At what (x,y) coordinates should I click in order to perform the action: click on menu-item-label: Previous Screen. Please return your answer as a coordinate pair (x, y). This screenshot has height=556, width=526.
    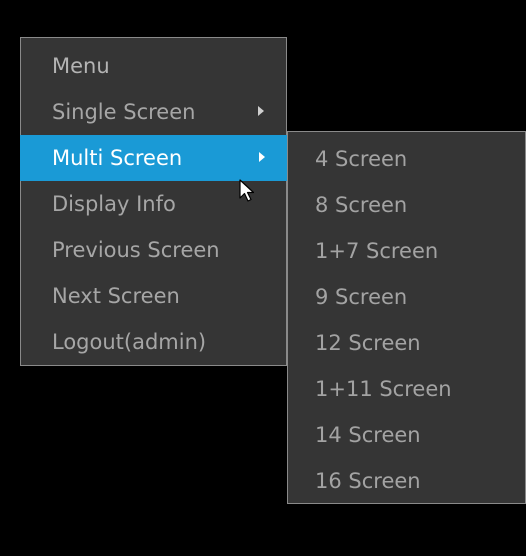
    Looking at the image, I should click on (136, 250).